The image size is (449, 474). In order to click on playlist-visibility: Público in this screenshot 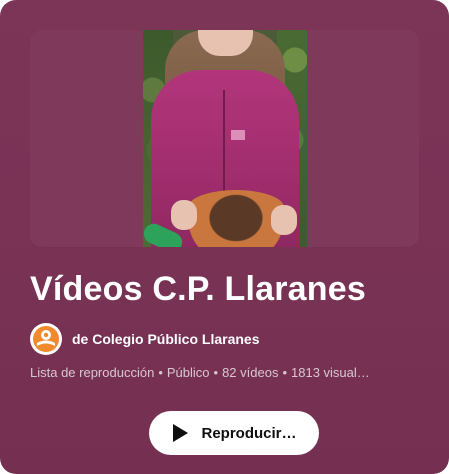, I will do `click(188, 372)`.